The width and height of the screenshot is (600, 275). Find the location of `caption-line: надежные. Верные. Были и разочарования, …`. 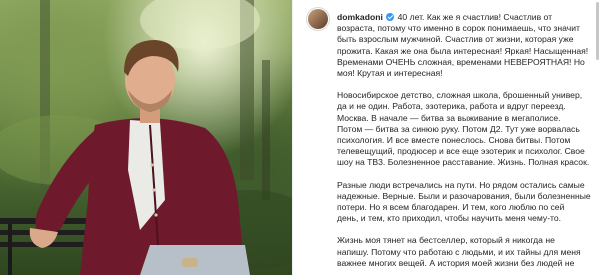

caption-line: надежные. Верные. Были и разочарования, … is located at coordinates (464, 195).